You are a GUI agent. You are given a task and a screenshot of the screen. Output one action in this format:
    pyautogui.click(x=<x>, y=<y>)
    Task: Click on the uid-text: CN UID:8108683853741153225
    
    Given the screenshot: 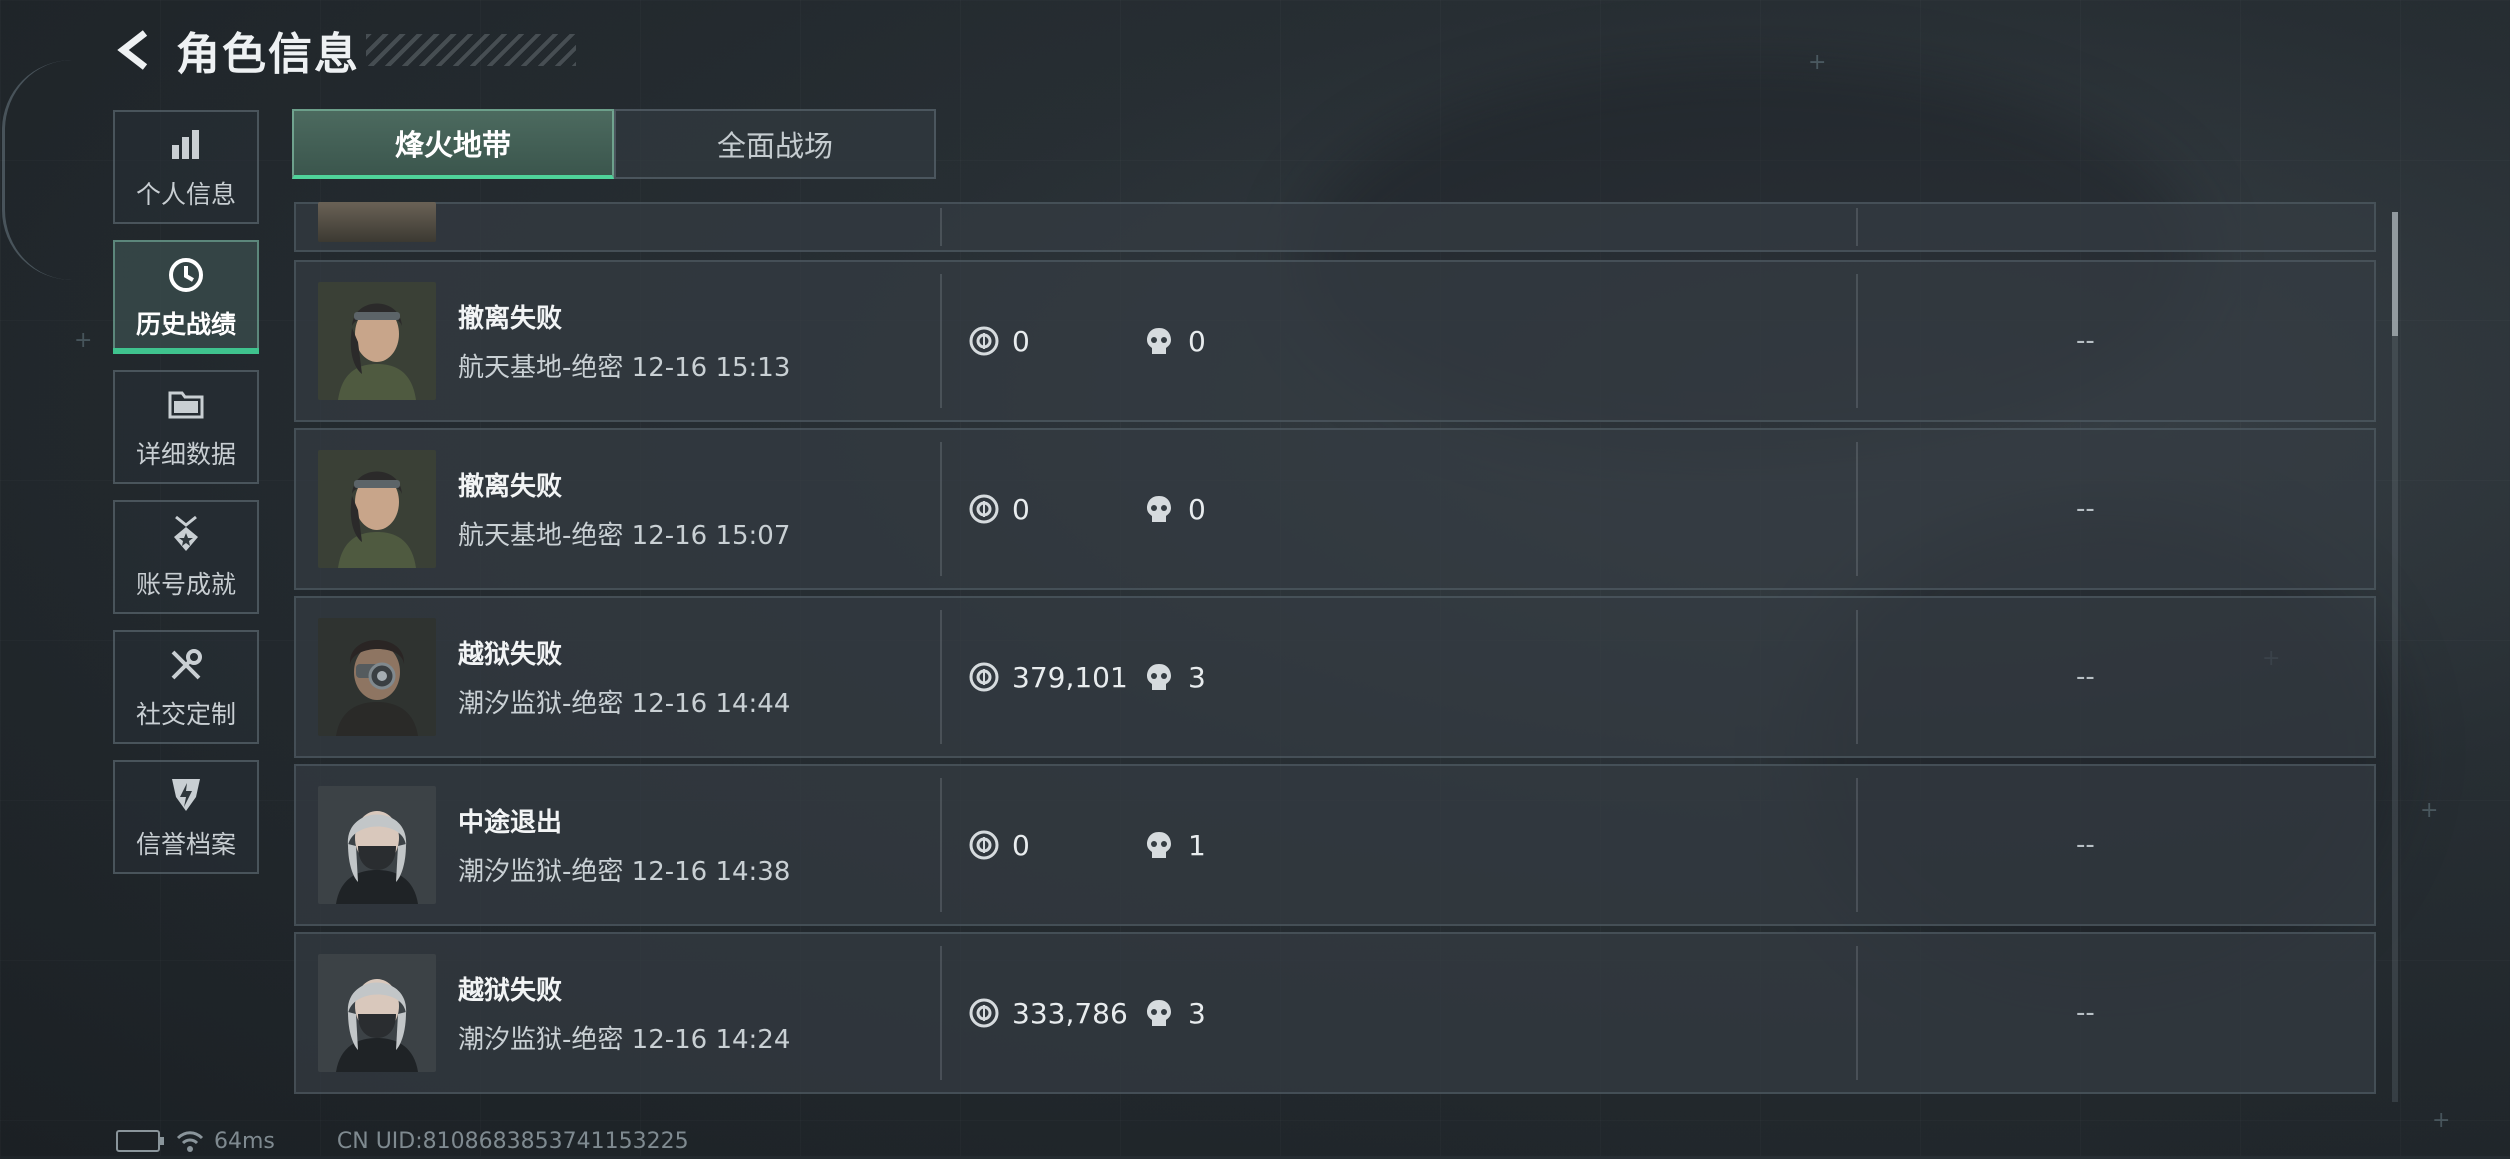 What is the action you would take?
    pyautogui.click(x=512, y=1141)
    